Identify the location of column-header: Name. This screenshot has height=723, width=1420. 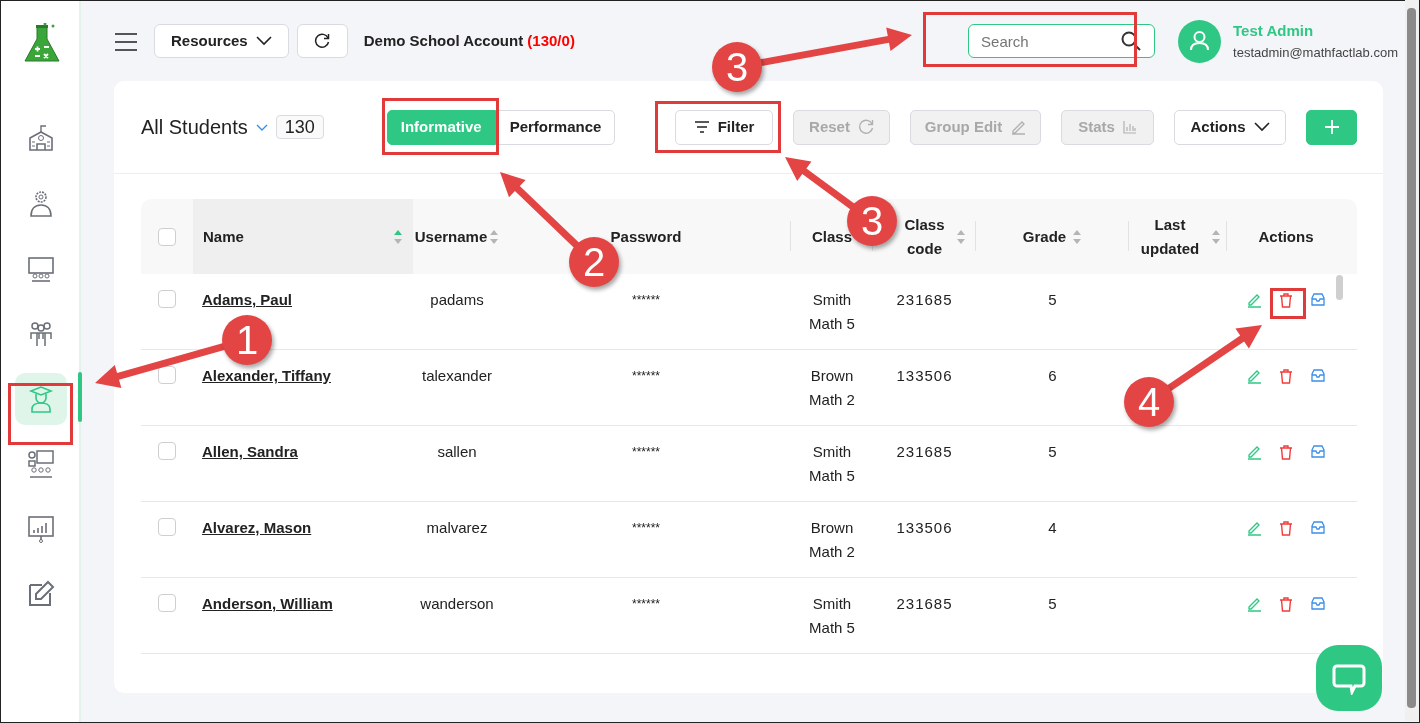
(223, 236).